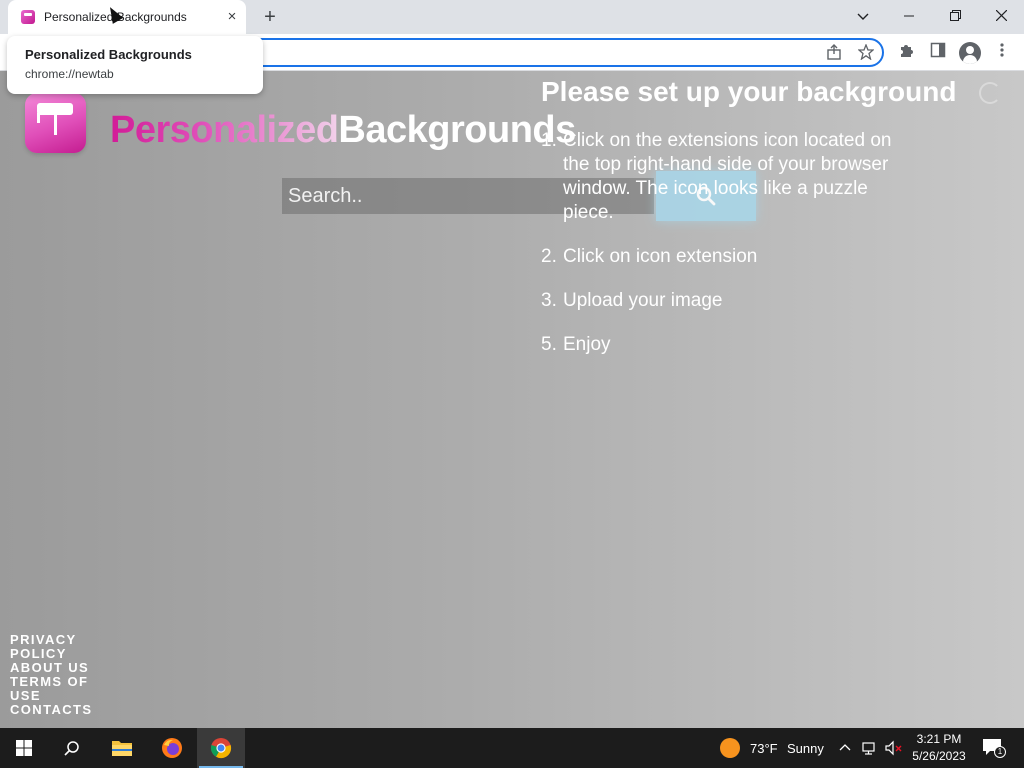 The width and height of the screenshot is (1024, 768). What do you see at coordinates (1000, 752) in the screenshot?
I see `notification-count-badge: 1` at bounding box center [1000, 752].